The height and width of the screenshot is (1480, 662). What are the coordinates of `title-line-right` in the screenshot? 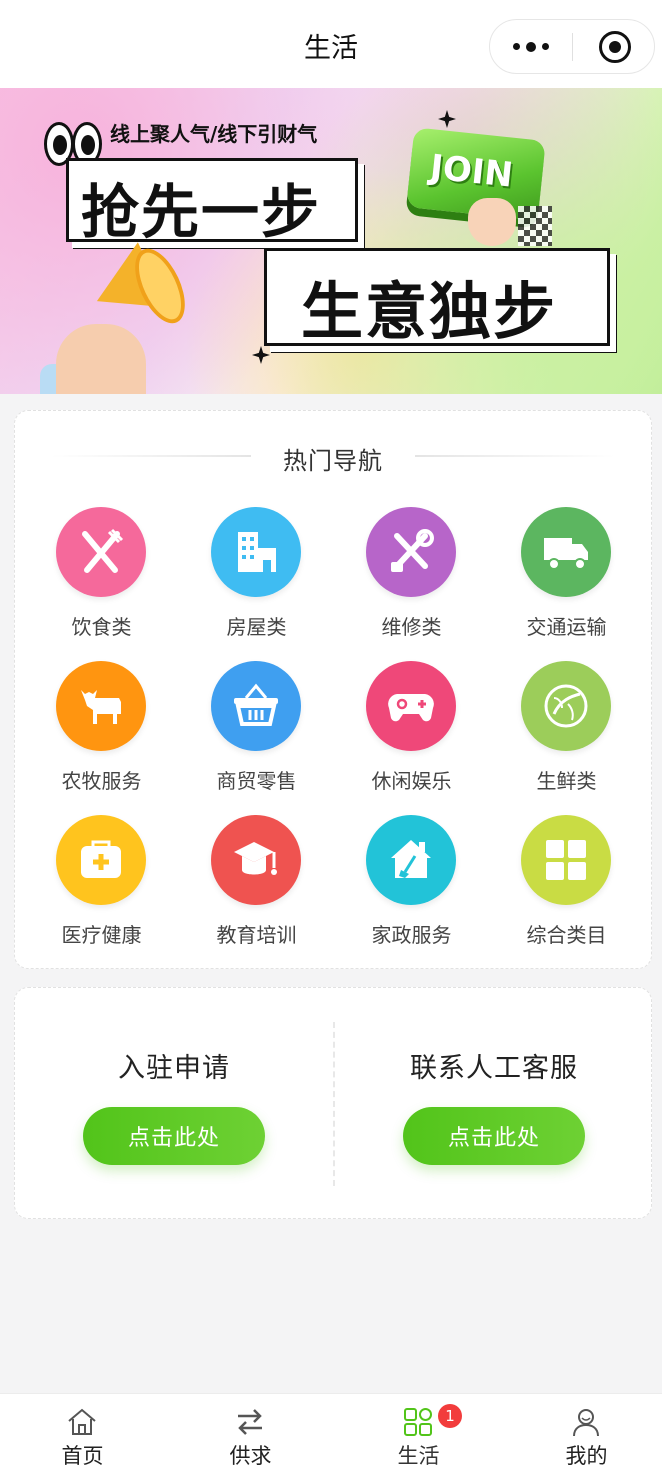 It's located at (515, 456).